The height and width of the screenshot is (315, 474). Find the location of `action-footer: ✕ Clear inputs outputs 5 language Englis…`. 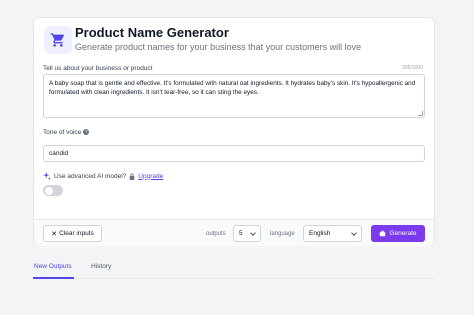

action-footer: ✕ Clear inputs outputs 5 language Englis… is located at coordinates (234, 232).